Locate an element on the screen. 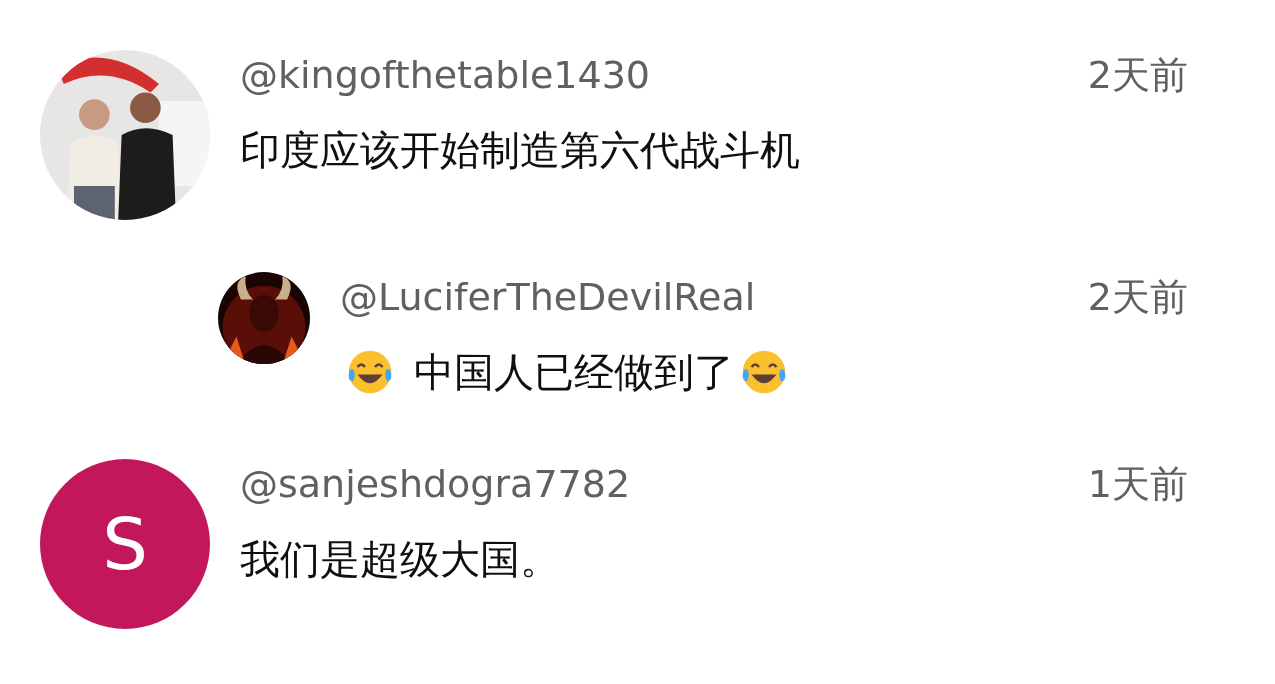 This screenshot has height=684, width=1275. avatar: S is located at coordinates (125, 544).